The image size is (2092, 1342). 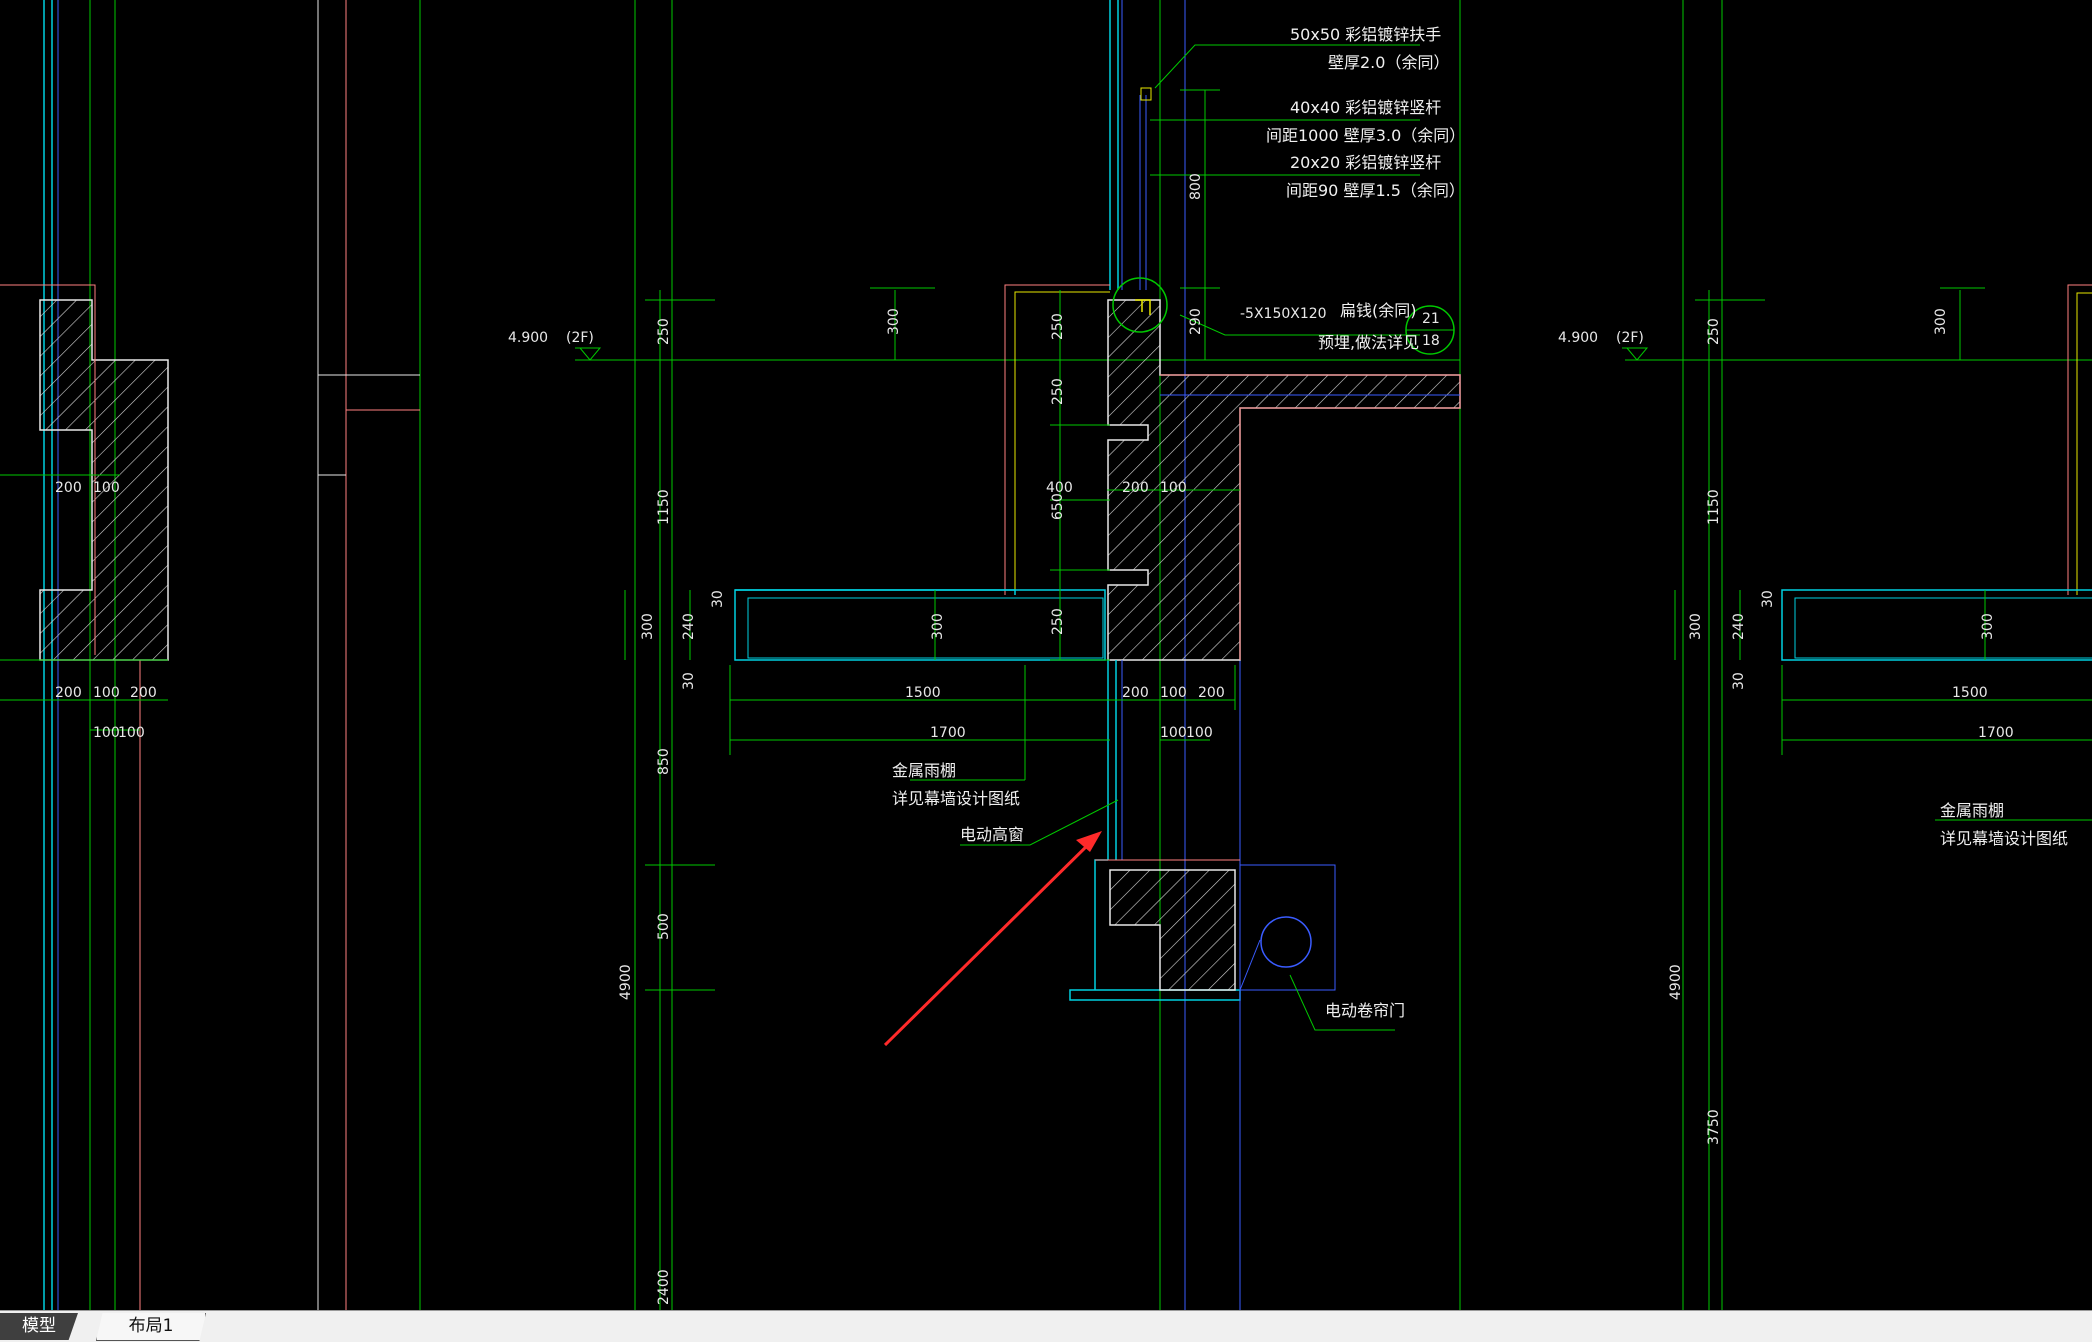 What do you see at coordinates (956, 798) in the screenshot?
I see `note-canopy-2: 详见幕墙设计图纸` at bounding box center [956, 798].